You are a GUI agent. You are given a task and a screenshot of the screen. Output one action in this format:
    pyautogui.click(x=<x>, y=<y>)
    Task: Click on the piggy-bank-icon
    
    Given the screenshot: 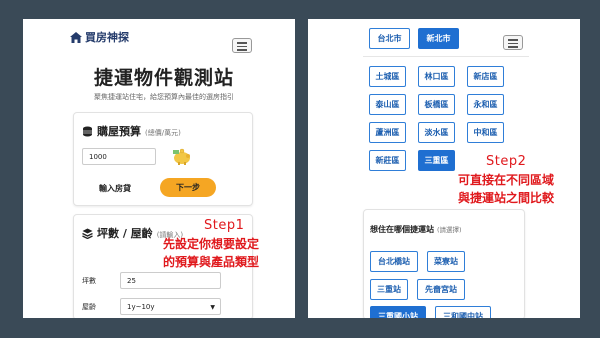 What is the action you would take?
    pyautogui.click(x=181, y=156)
    